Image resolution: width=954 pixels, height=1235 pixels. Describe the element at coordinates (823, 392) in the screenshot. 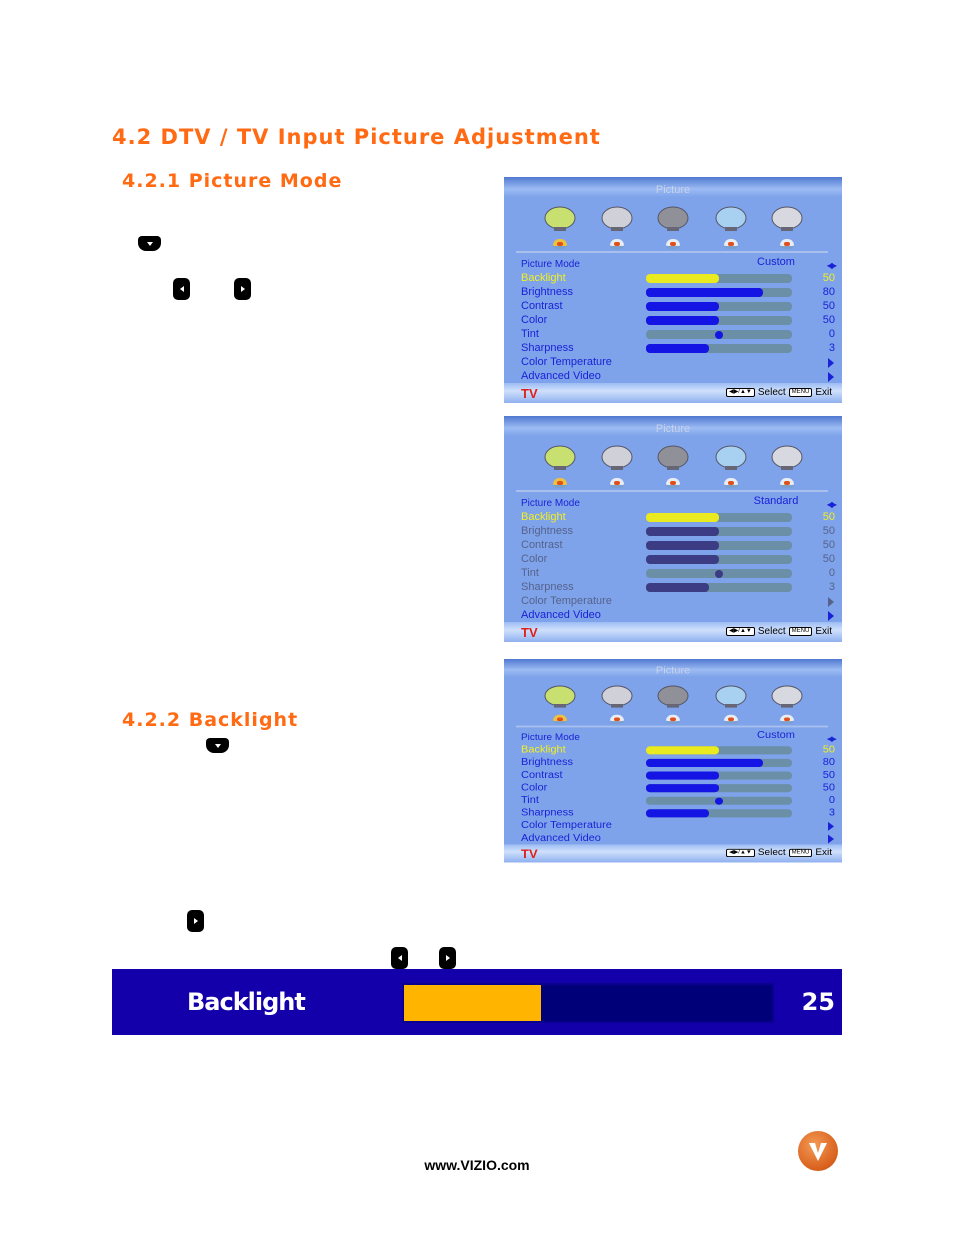

I see `exit-hint: Exit` at that location.